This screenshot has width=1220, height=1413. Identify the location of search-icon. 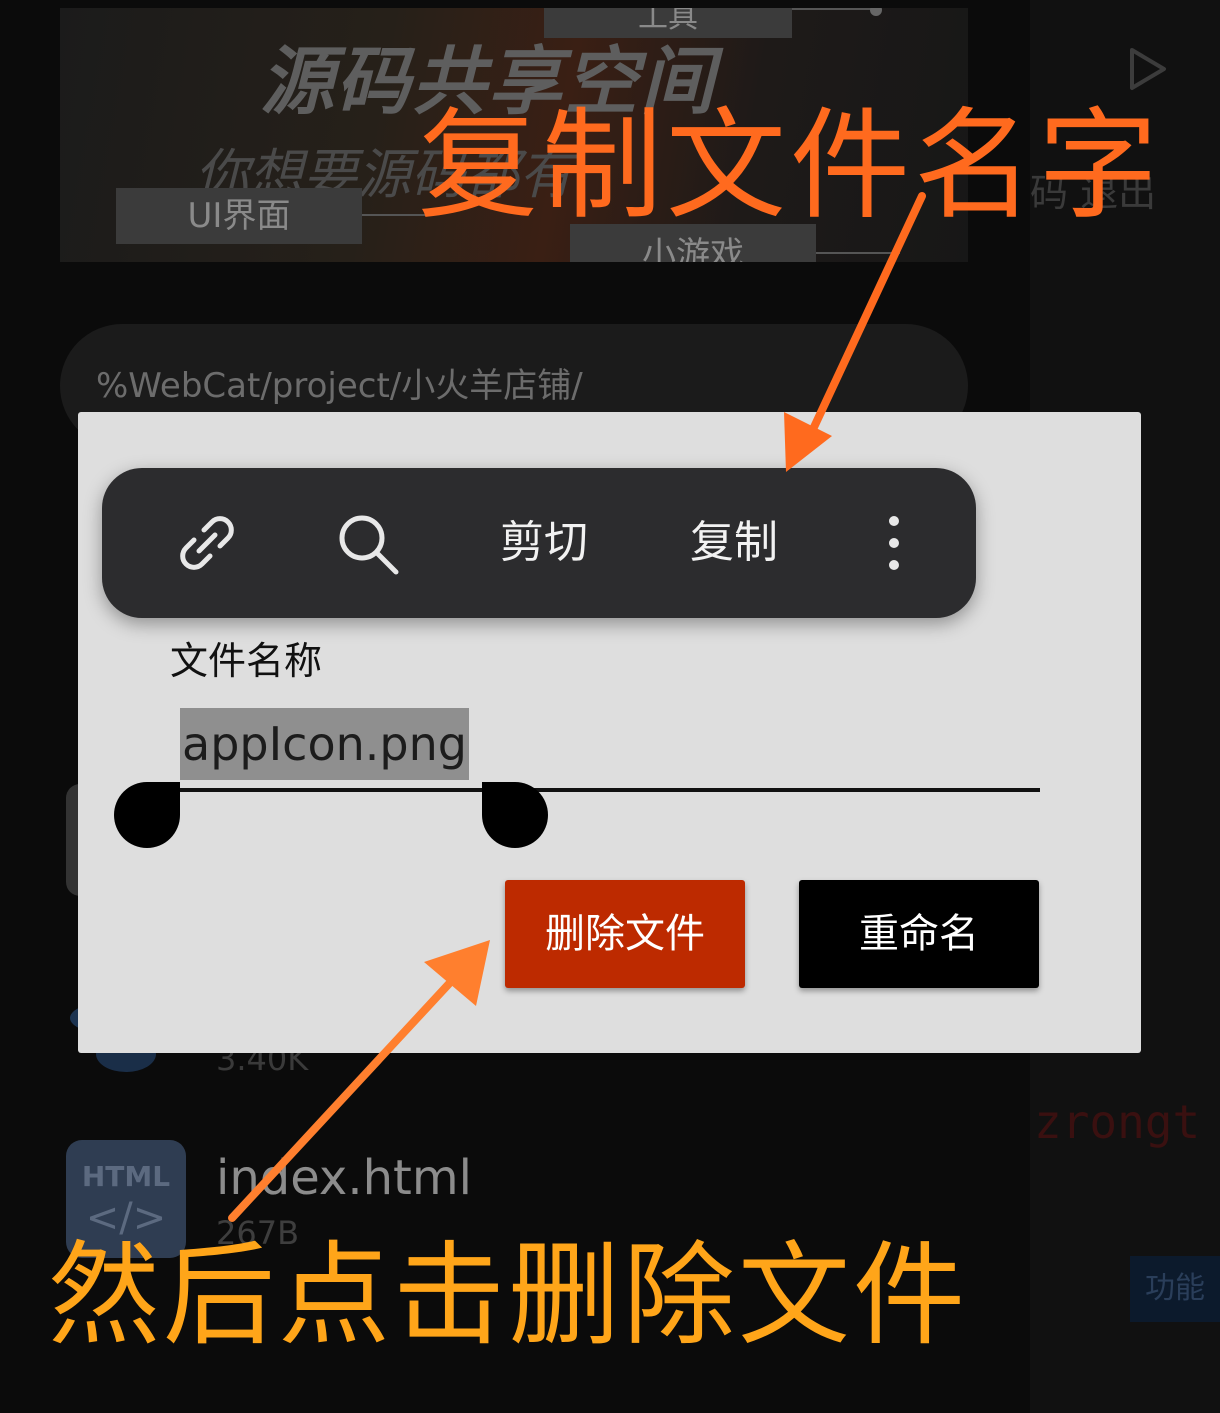
(367, 543).